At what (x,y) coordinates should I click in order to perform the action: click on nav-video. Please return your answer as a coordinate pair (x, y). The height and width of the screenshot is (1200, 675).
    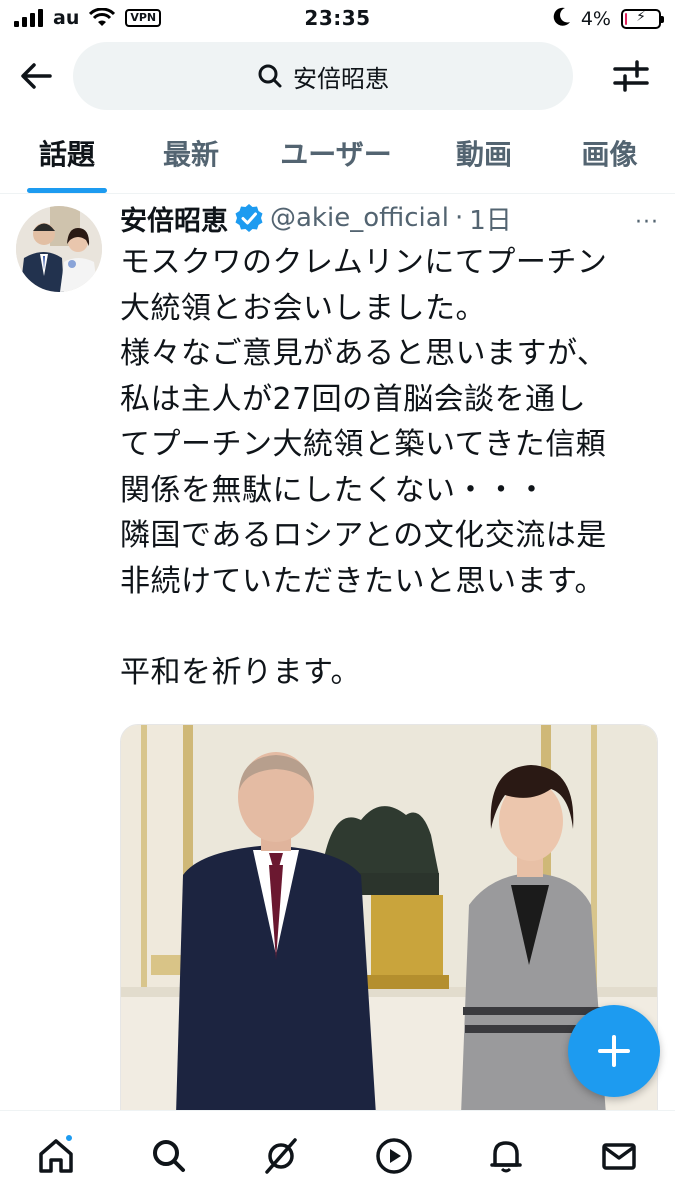
    Looking at the image, I should click on (394, 1156).